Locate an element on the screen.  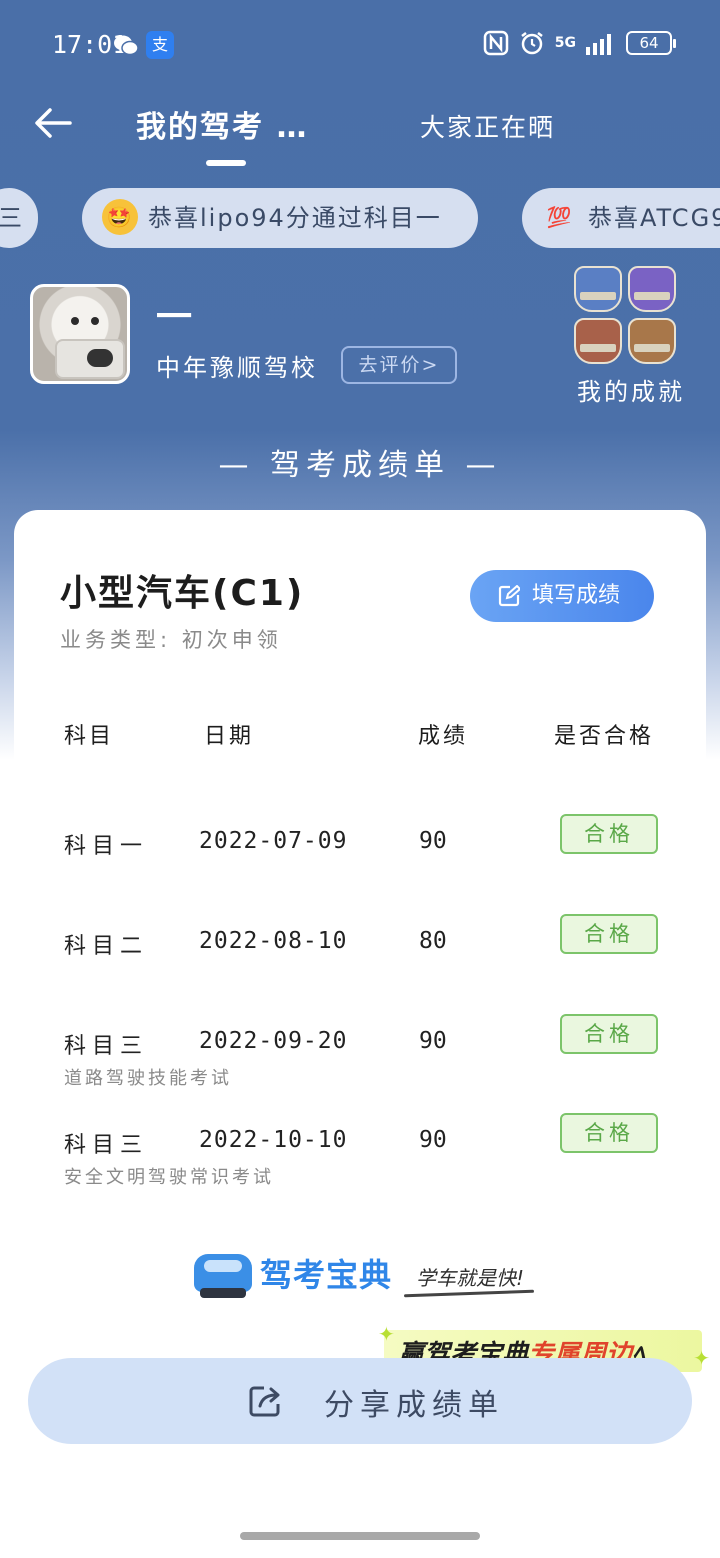
ticker-pill: 💯 恭喜ATCG9 is located at coordinates (621, 218).